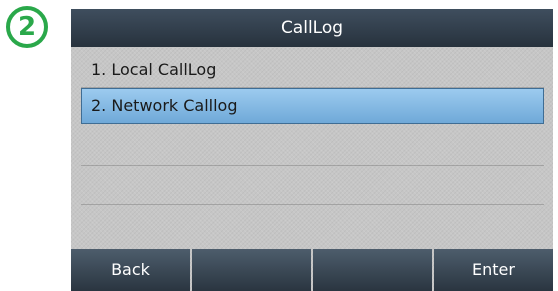 Image resolution: width=558 pixels, height=291 pixels. I want to click on softkey-enter: Enter, so click(493, 270).